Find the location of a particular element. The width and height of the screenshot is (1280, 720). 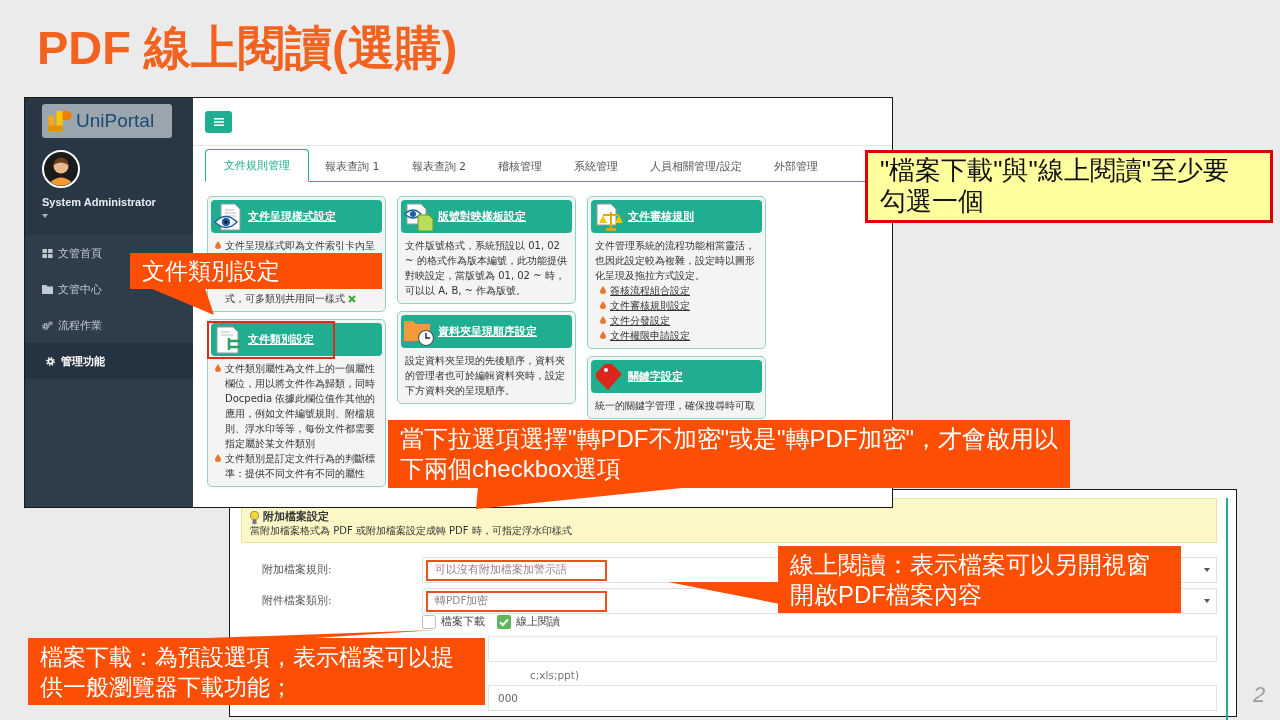

field-label: 附加檔案規則: is located at coordinates (297, 570).